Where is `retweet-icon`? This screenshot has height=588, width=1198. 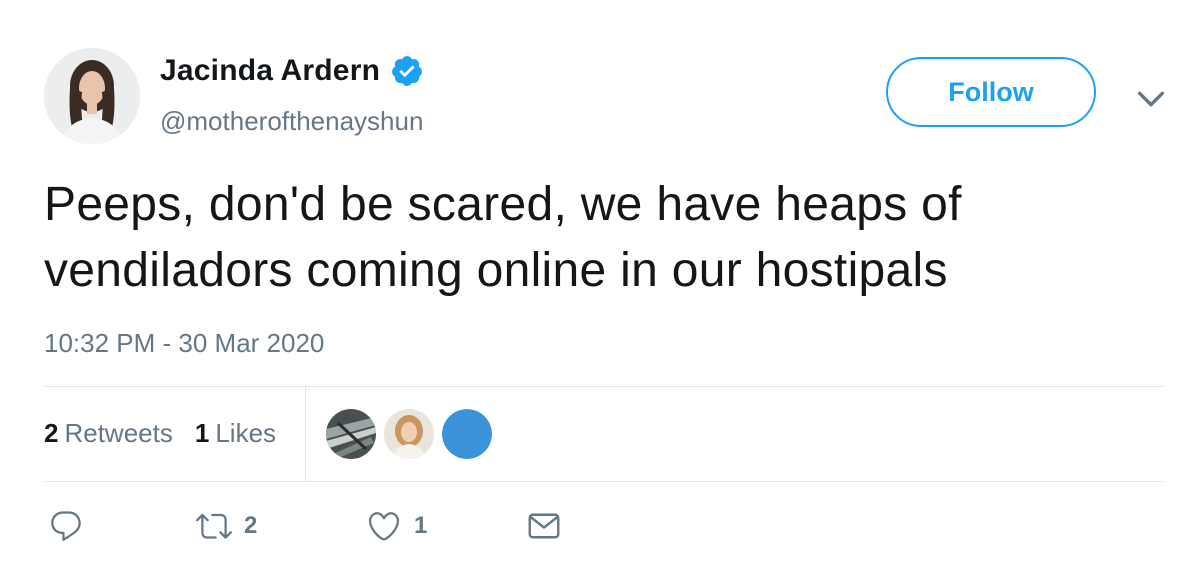 retweet-icon is located at coordinates (214, 526).